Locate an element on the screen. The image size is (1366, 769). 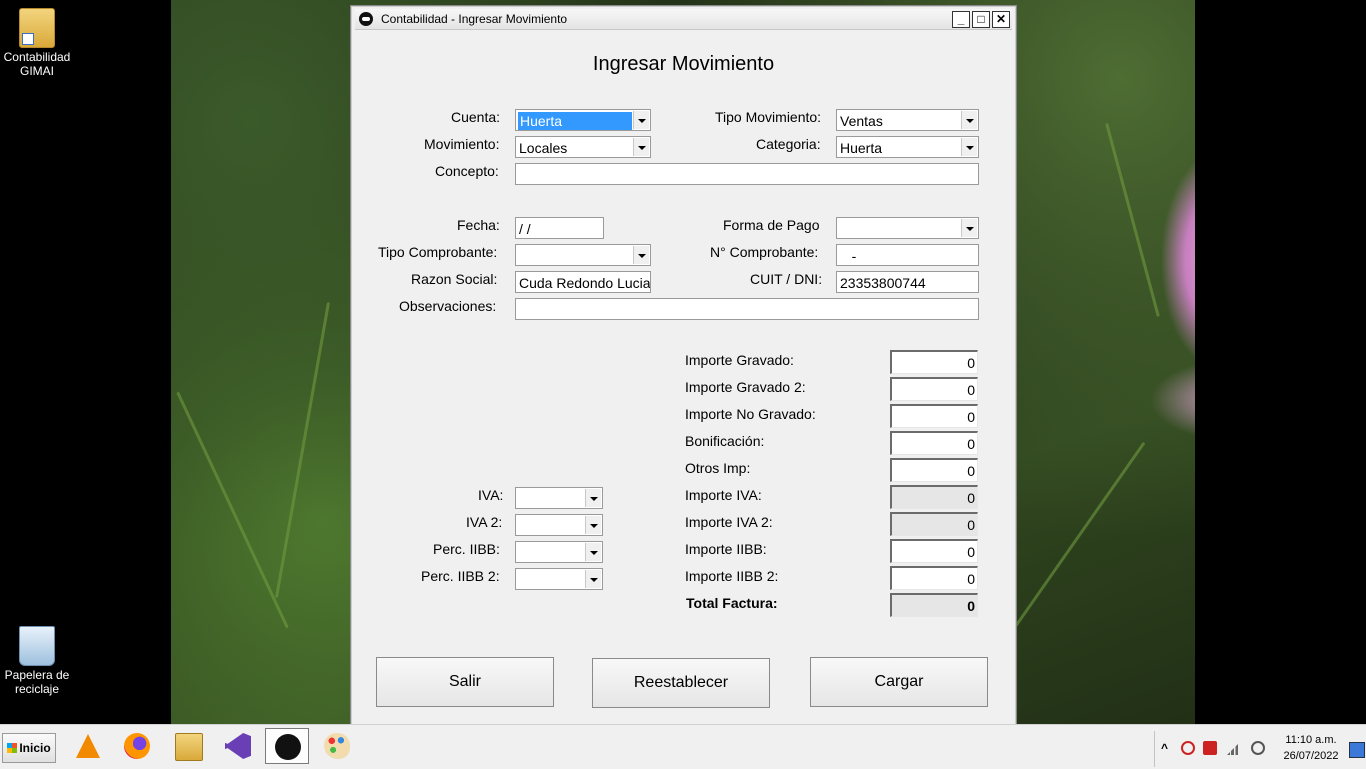
cuit-dni-input: 23353800744 is located at coordinates (907, 282).